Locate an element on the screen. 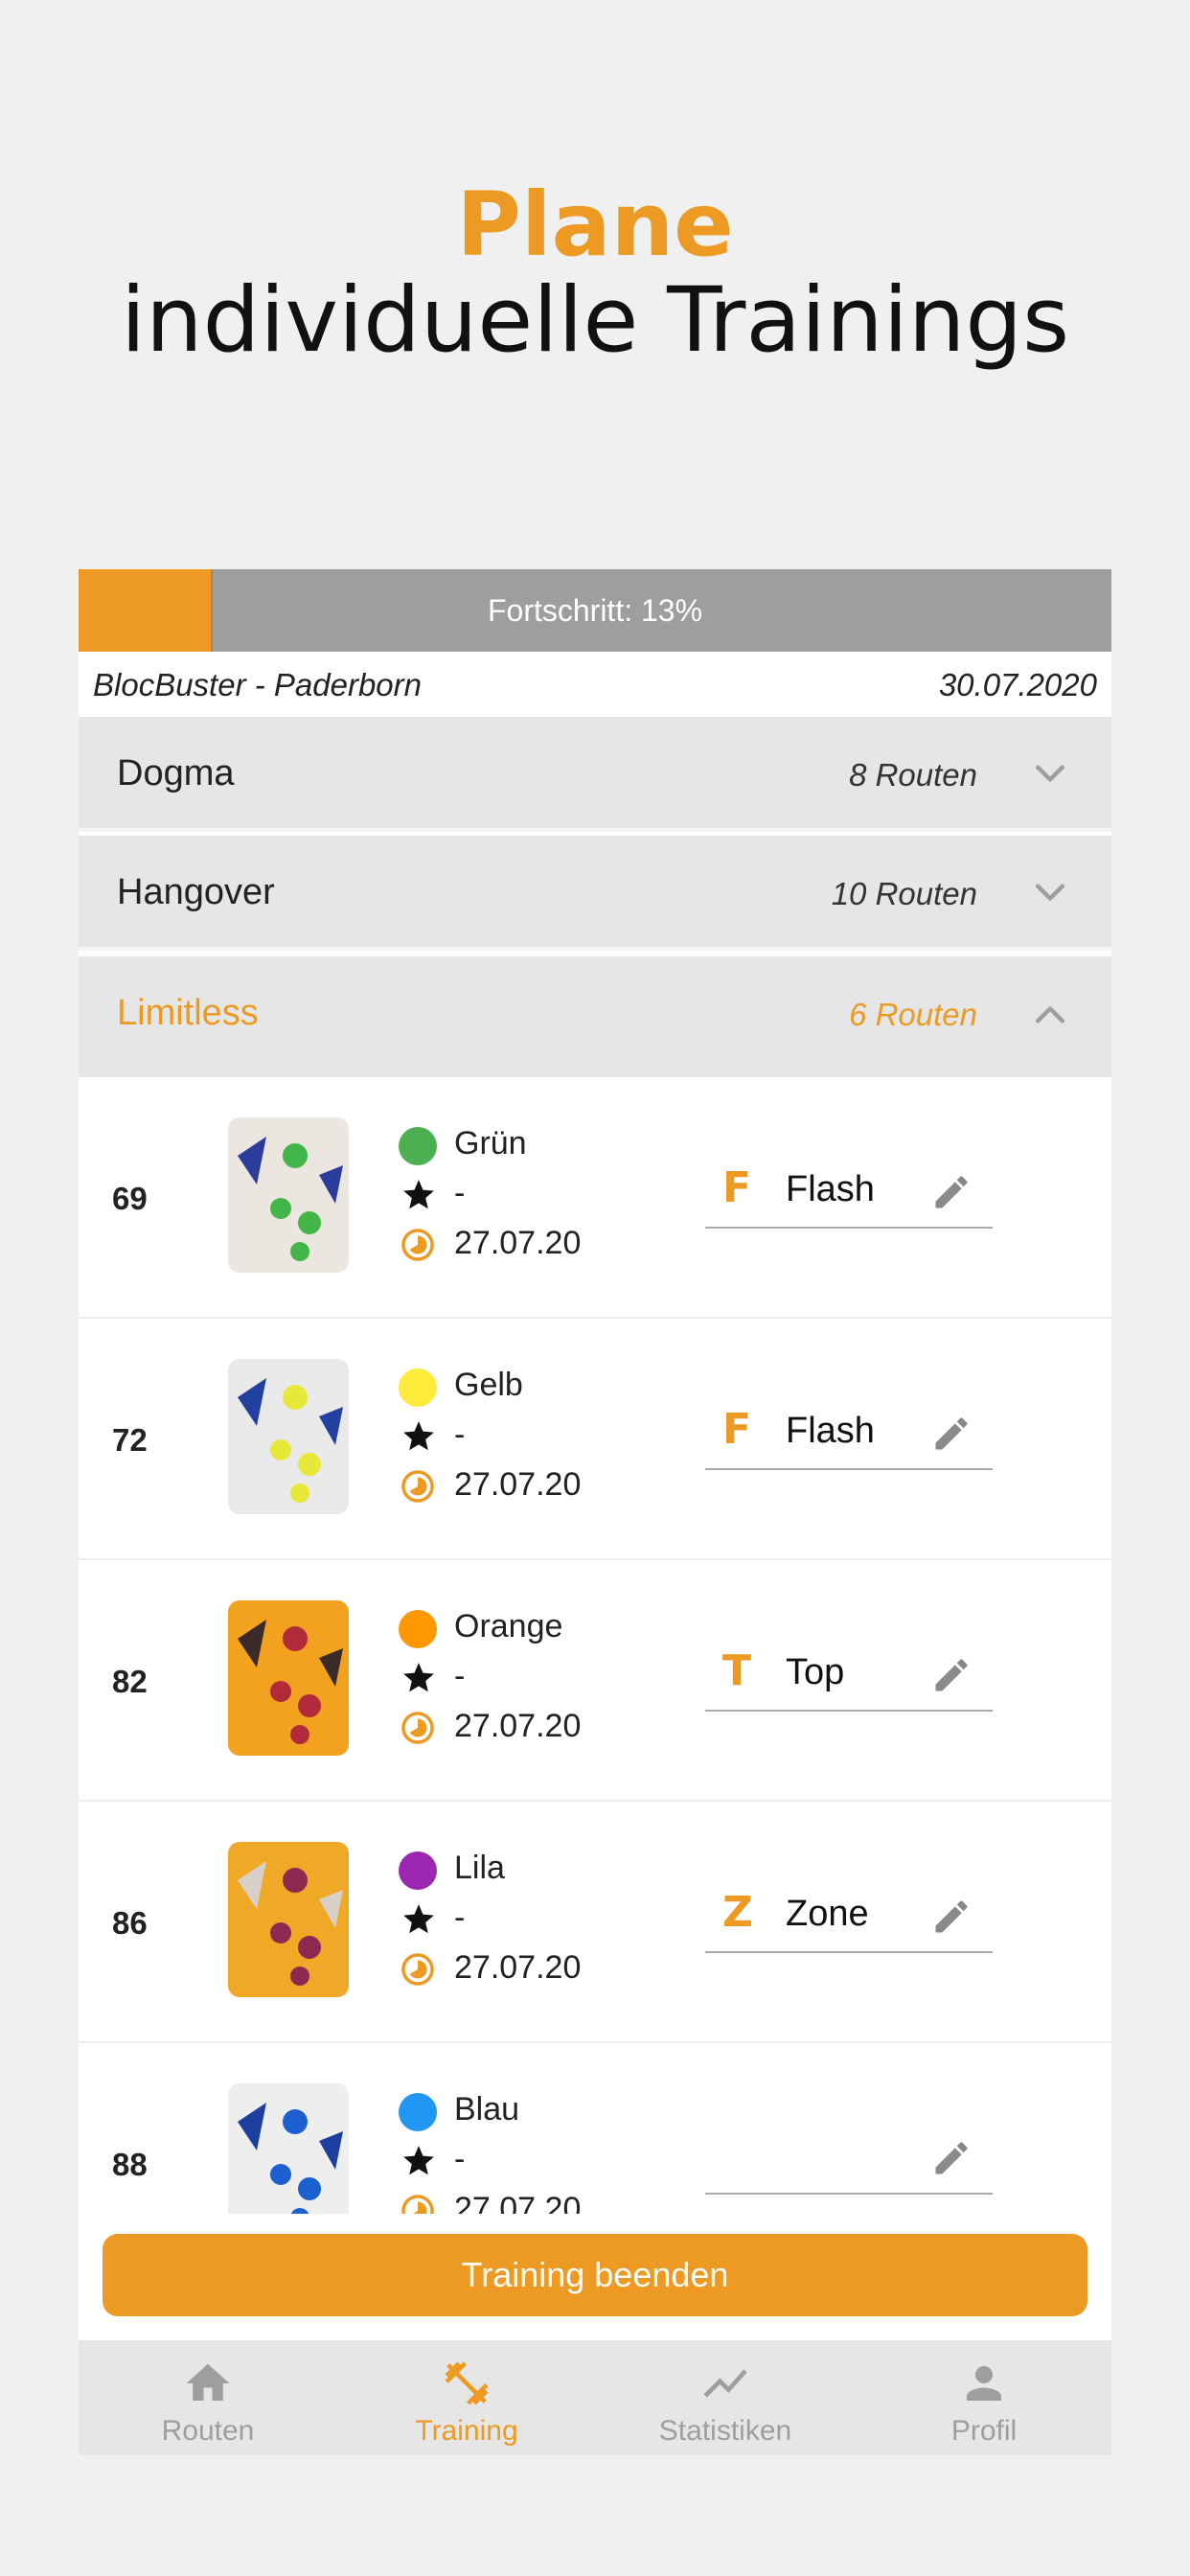 This screenshot has height=2576, width=1190. group-name: Hangover is located at coordinates (196, 892).